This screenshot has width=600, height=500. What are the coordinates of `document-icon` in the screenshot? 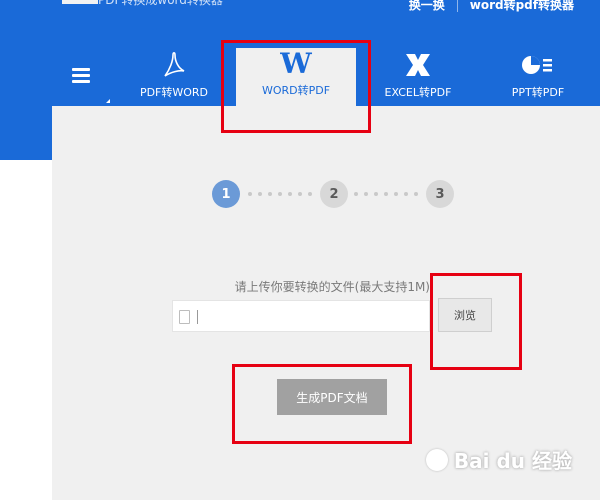 It's located at (184, 317).